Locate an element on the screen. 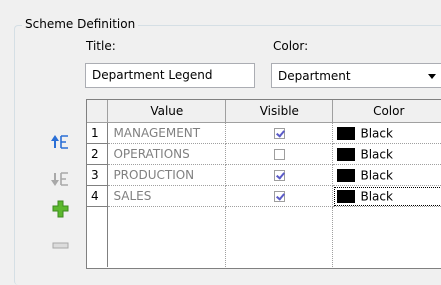 The width and height of the screenshot is (441, 285). value-cell: MANAGEMENT is located at coordinates (167, 133).